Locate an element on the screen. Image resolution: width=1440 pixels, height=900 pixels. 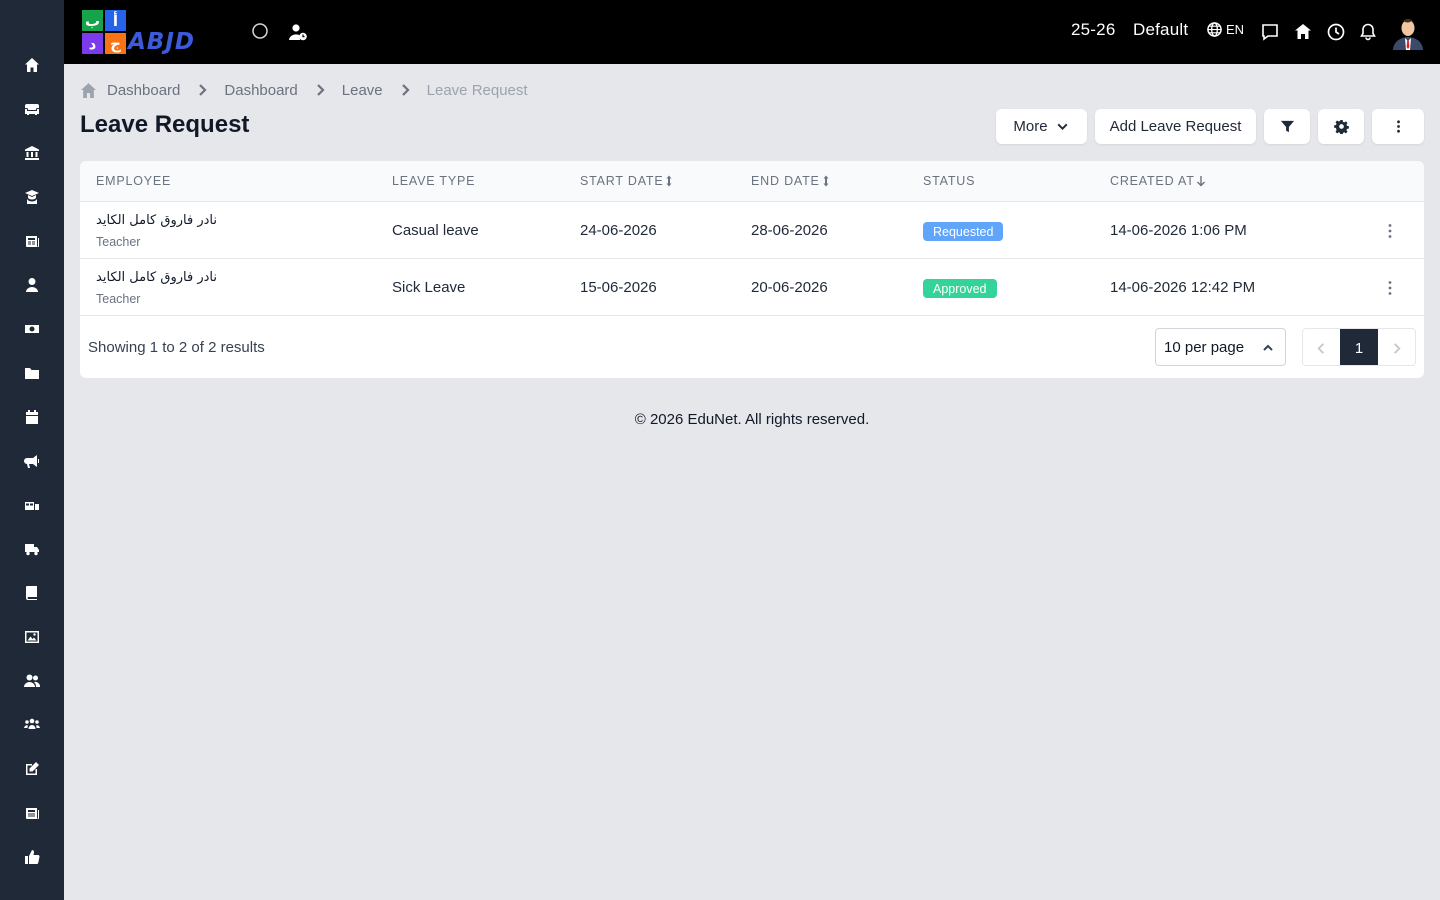
history-button is located at coordinates (1336, 32).